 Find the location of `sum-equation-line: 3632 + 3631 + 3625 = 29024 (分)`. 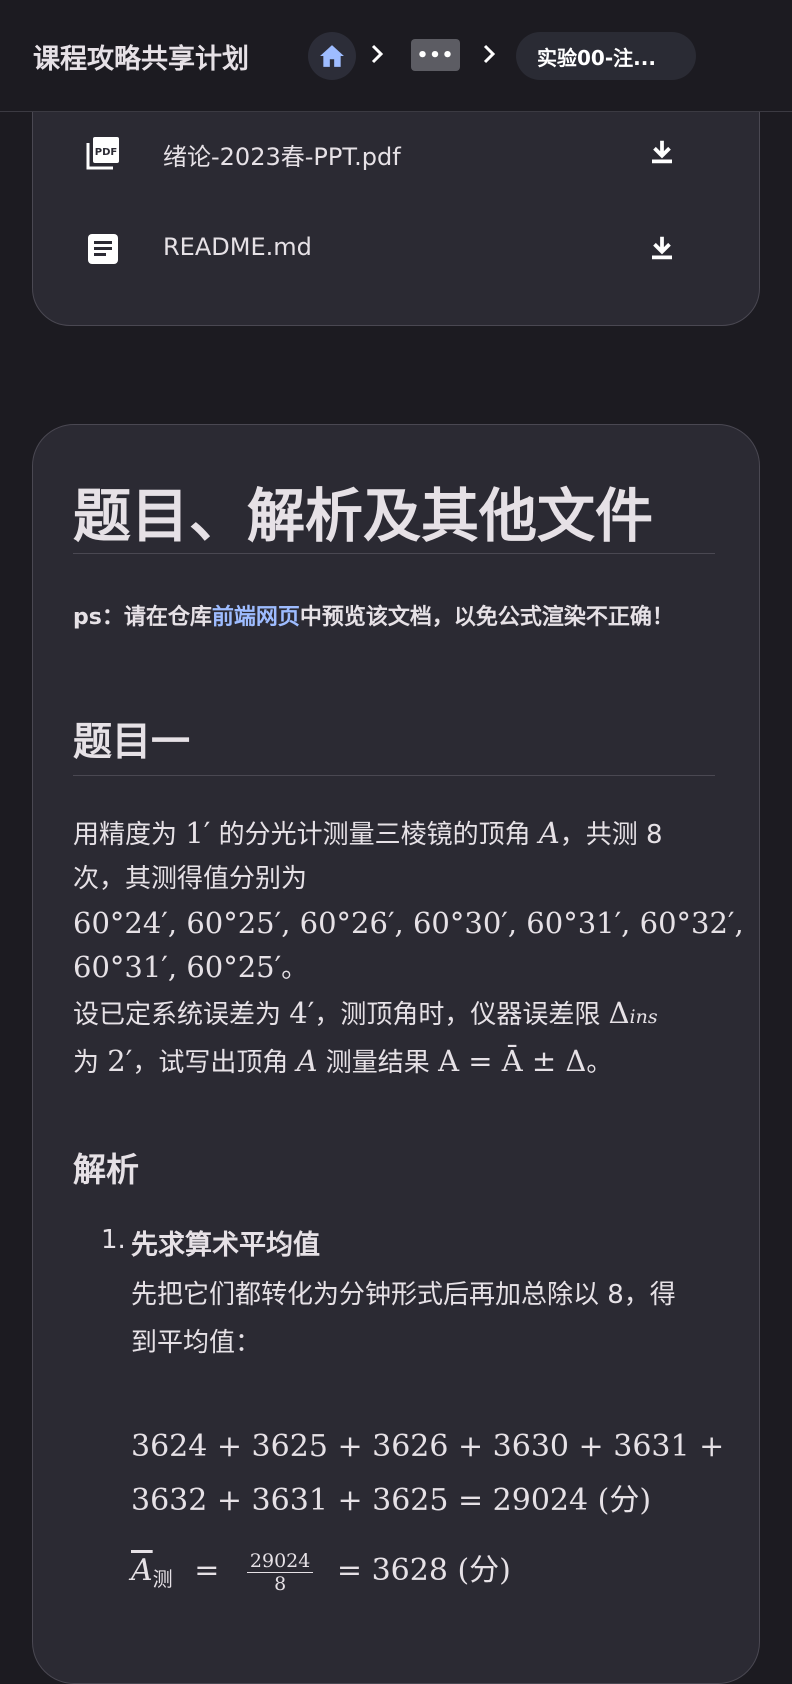

sum-equation-line: 3632 + 3631 + 3625 = 29024 (分) is located at coordinates (391, 1500).